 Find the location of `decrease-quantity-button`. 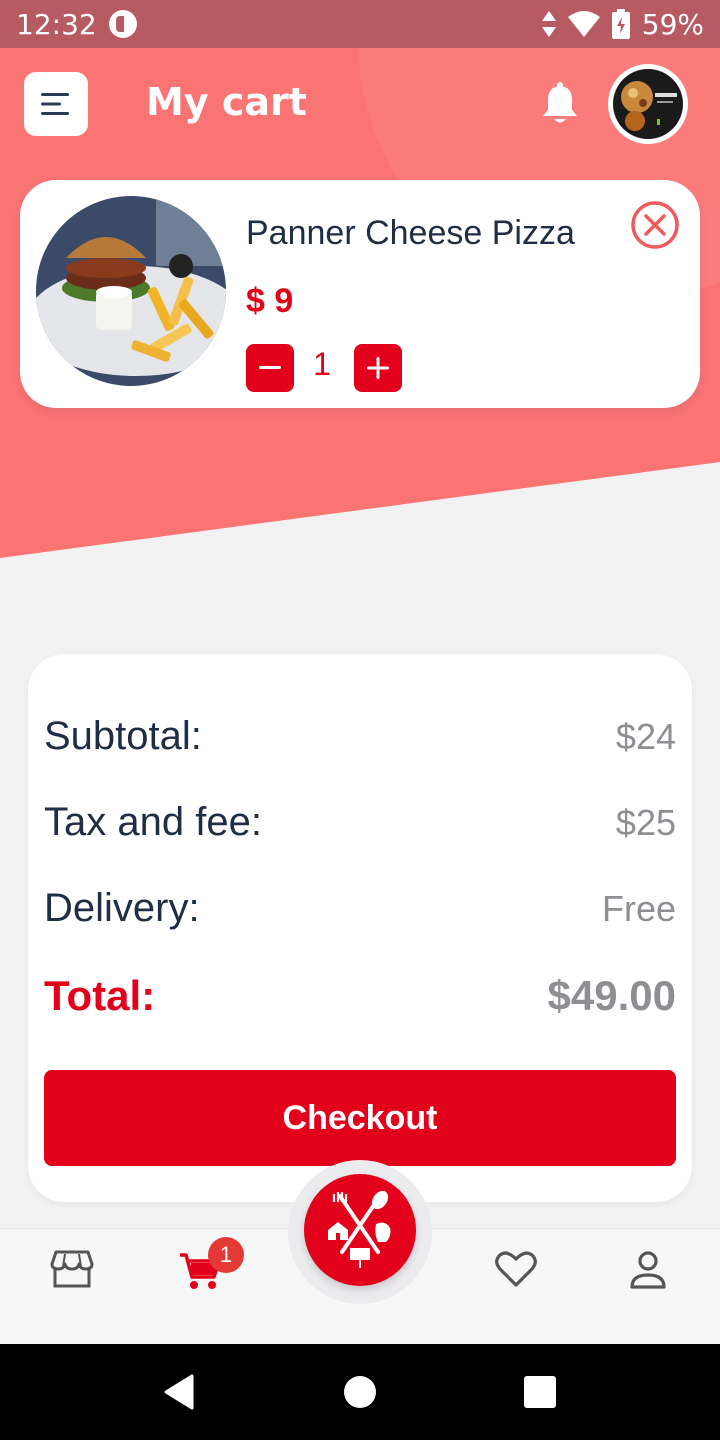

decrease-quantity-button is located at coordinates (270, 368).